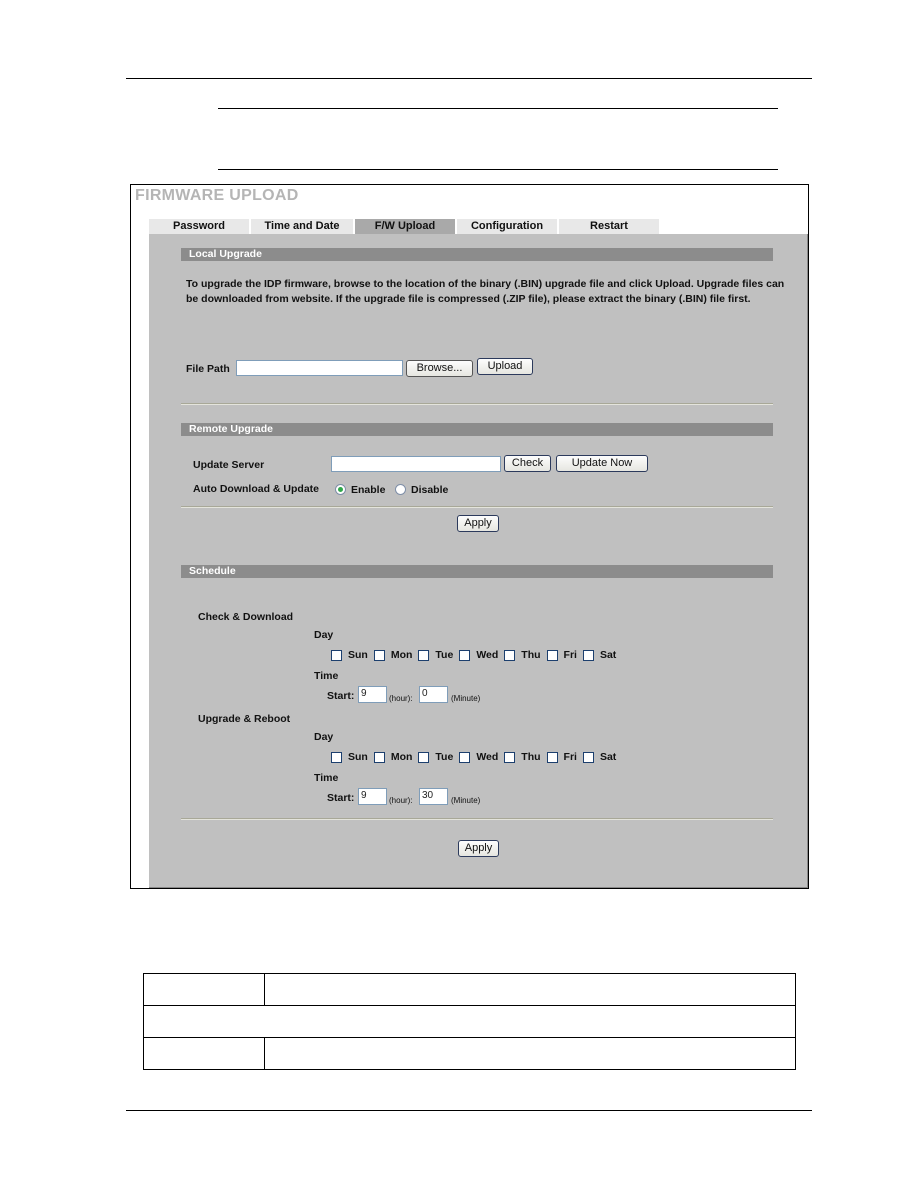 This screenshot has height=1188, width=918. Describe the element at coordinates (416, 464) in the screenshot. I see `update-server-input` at that location.